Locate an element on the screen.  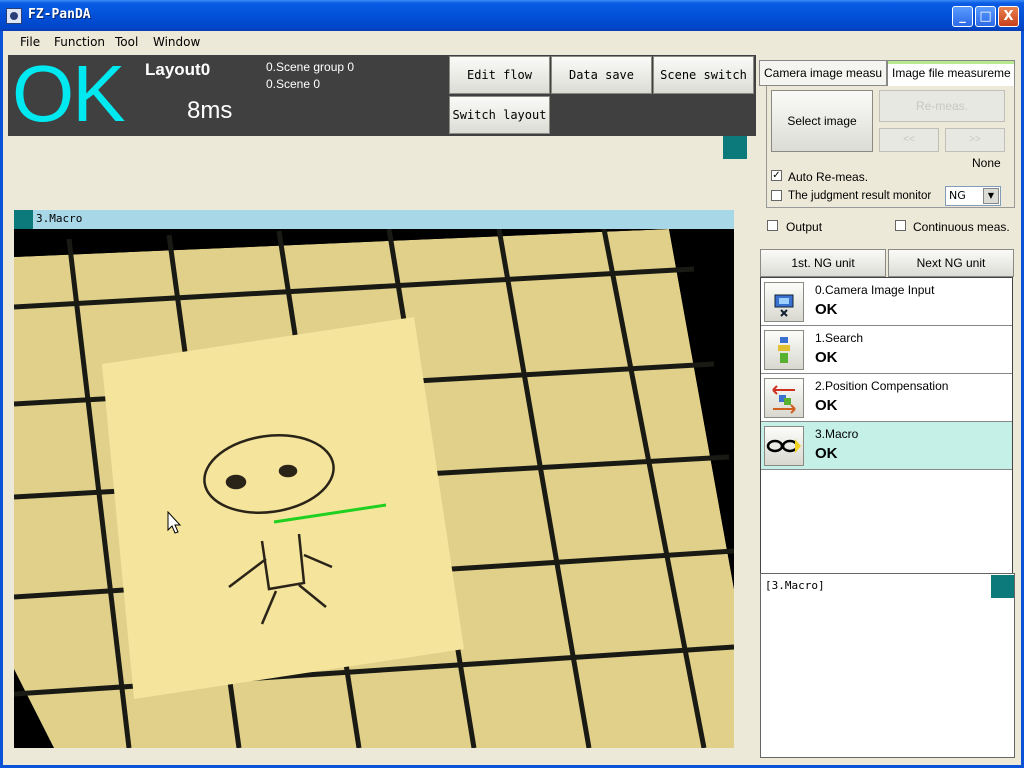
menu-window: Window is located at coordinates (176, 42).